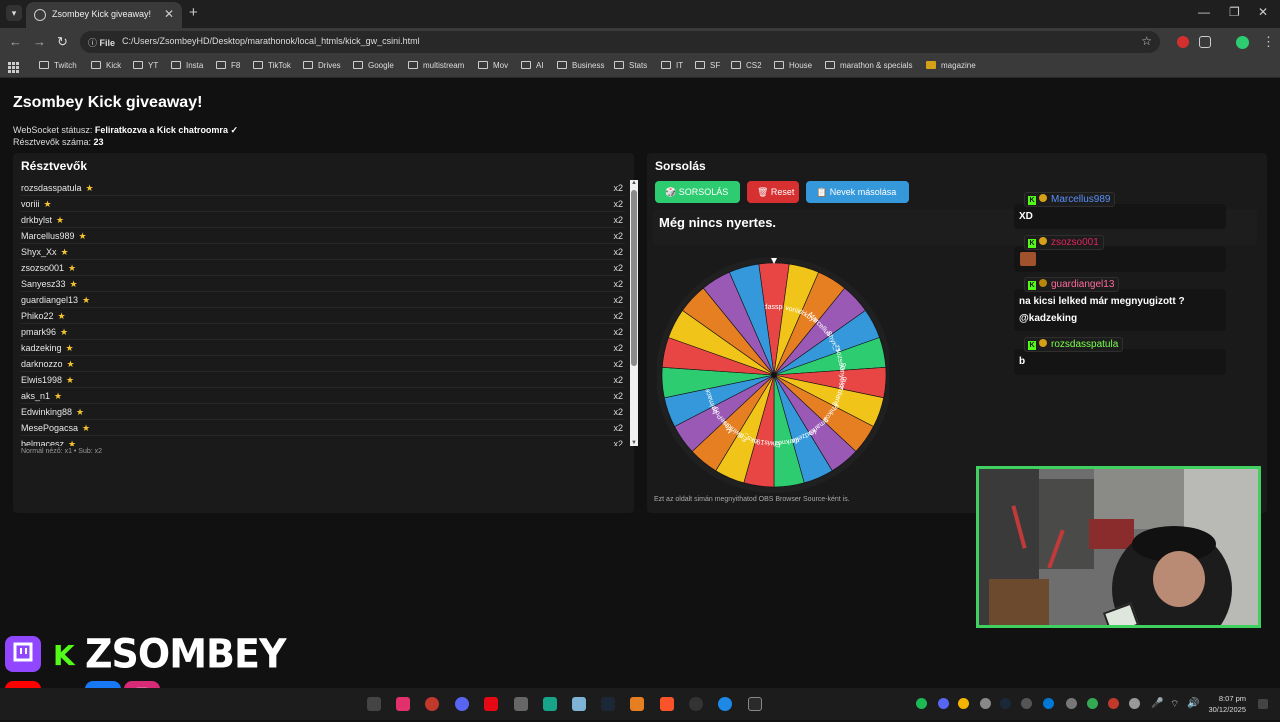  I want to click on bookmark-ai: AI, so click(532, 65).